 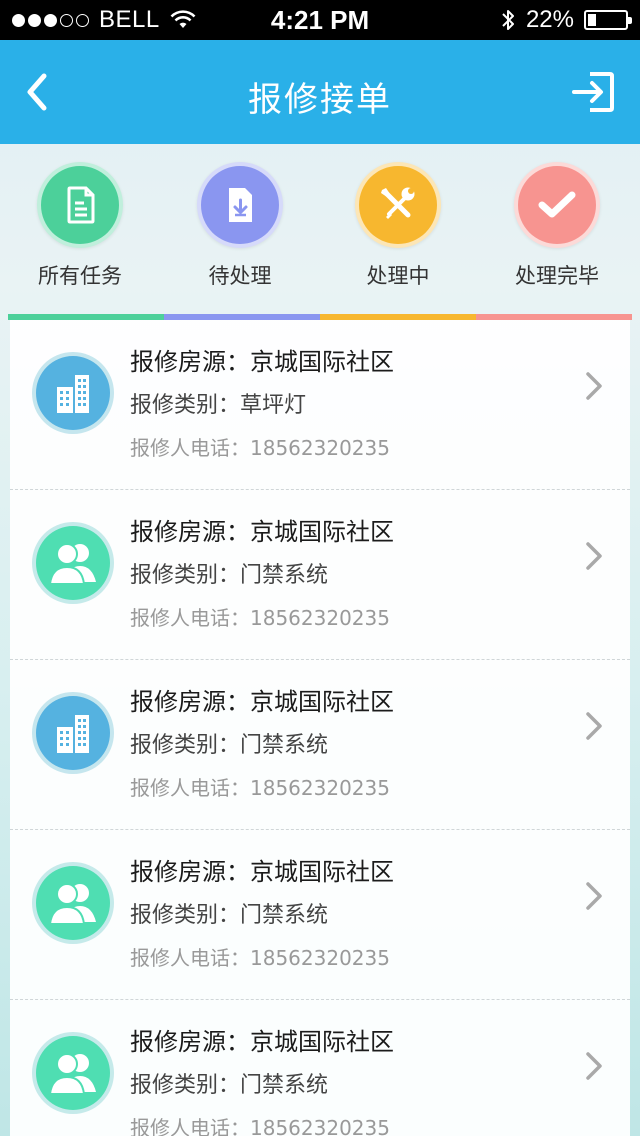 I want to click on category-in-progress-circle, so click(x=398, y=205).